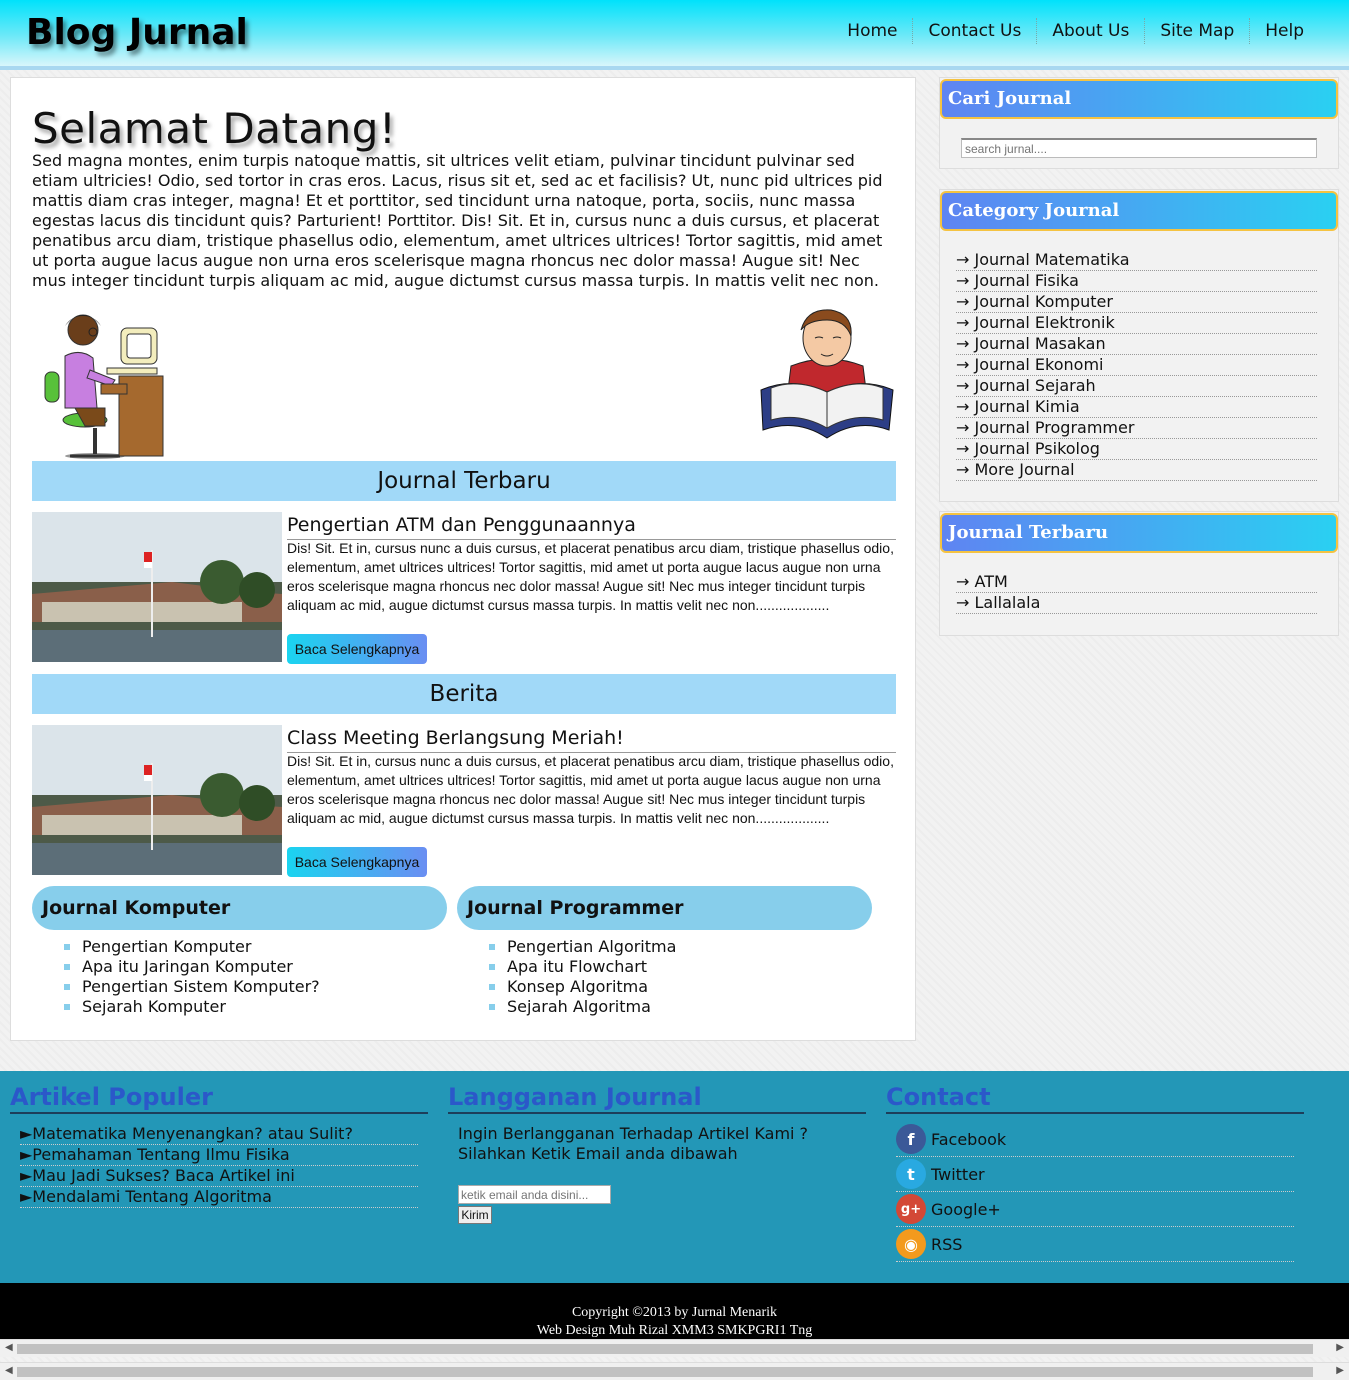 The width and height of the screenshot is (1349, 1380). What do you see at coordinates (1139, 99) in the screenshot?
I see `search-widget-title: Cari Journal` at bounding box center [1139, 99].